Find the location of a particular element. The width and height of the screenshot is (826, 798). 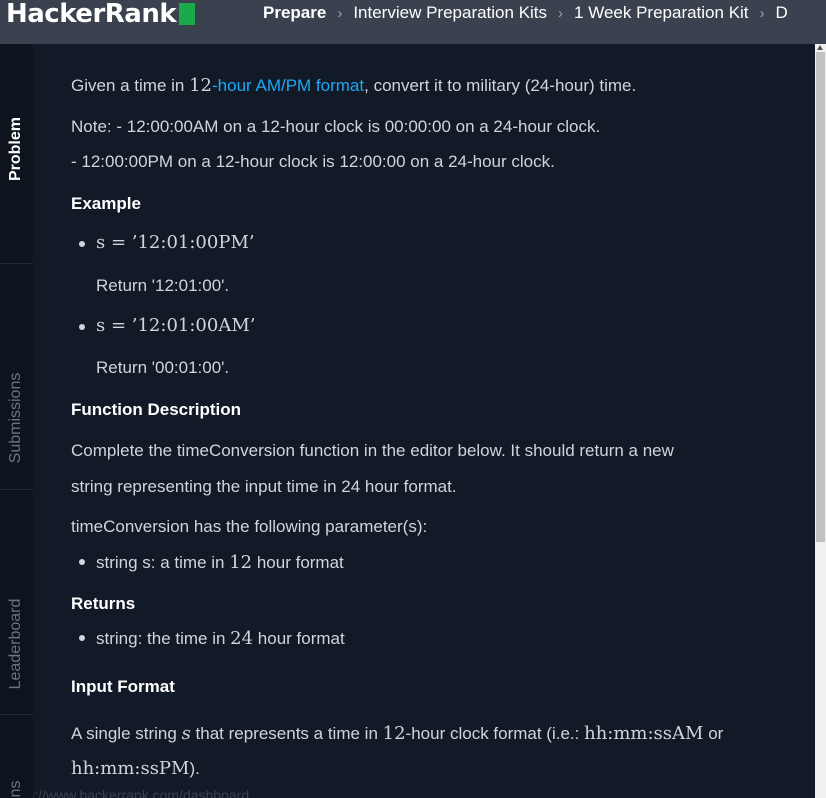

scroll-up-arrow-icon is located at coordinates (820, 47).